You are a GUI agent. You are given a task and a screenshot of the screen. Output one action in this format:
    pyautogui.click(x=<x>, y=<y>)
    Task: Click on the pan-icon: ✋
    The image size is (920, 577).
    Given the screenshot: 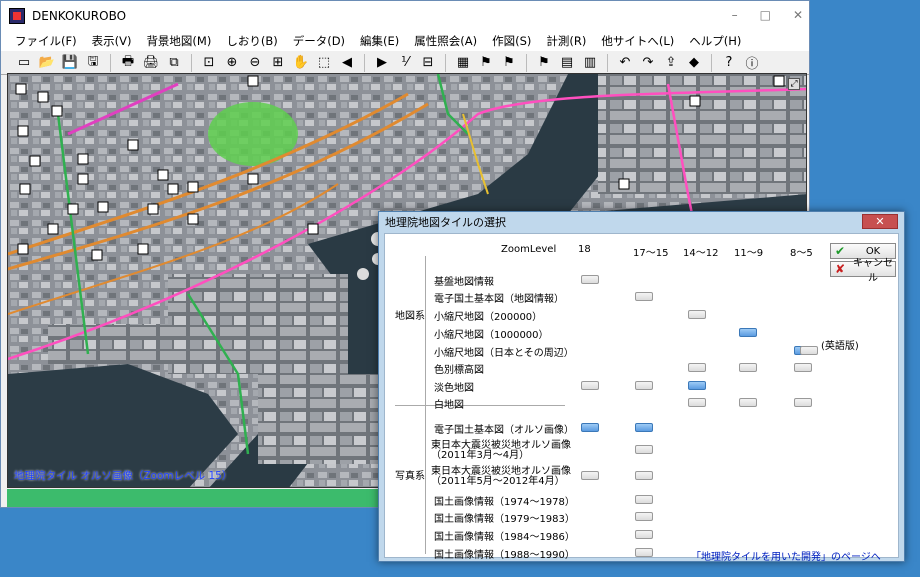 What is the action you would take?
    pyautogui.click(x=301, y=63)
    